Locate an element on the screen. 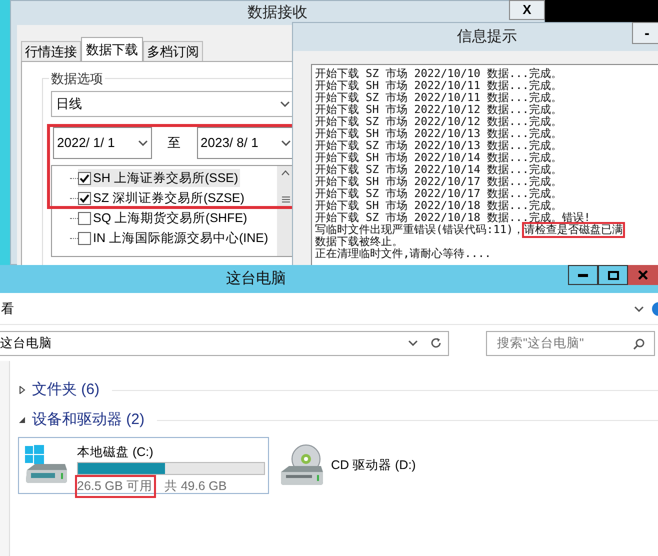  log-line: 开始下载 SH 市场 2022/10/17 数据...完成。 is located at coordinates (438, 182).